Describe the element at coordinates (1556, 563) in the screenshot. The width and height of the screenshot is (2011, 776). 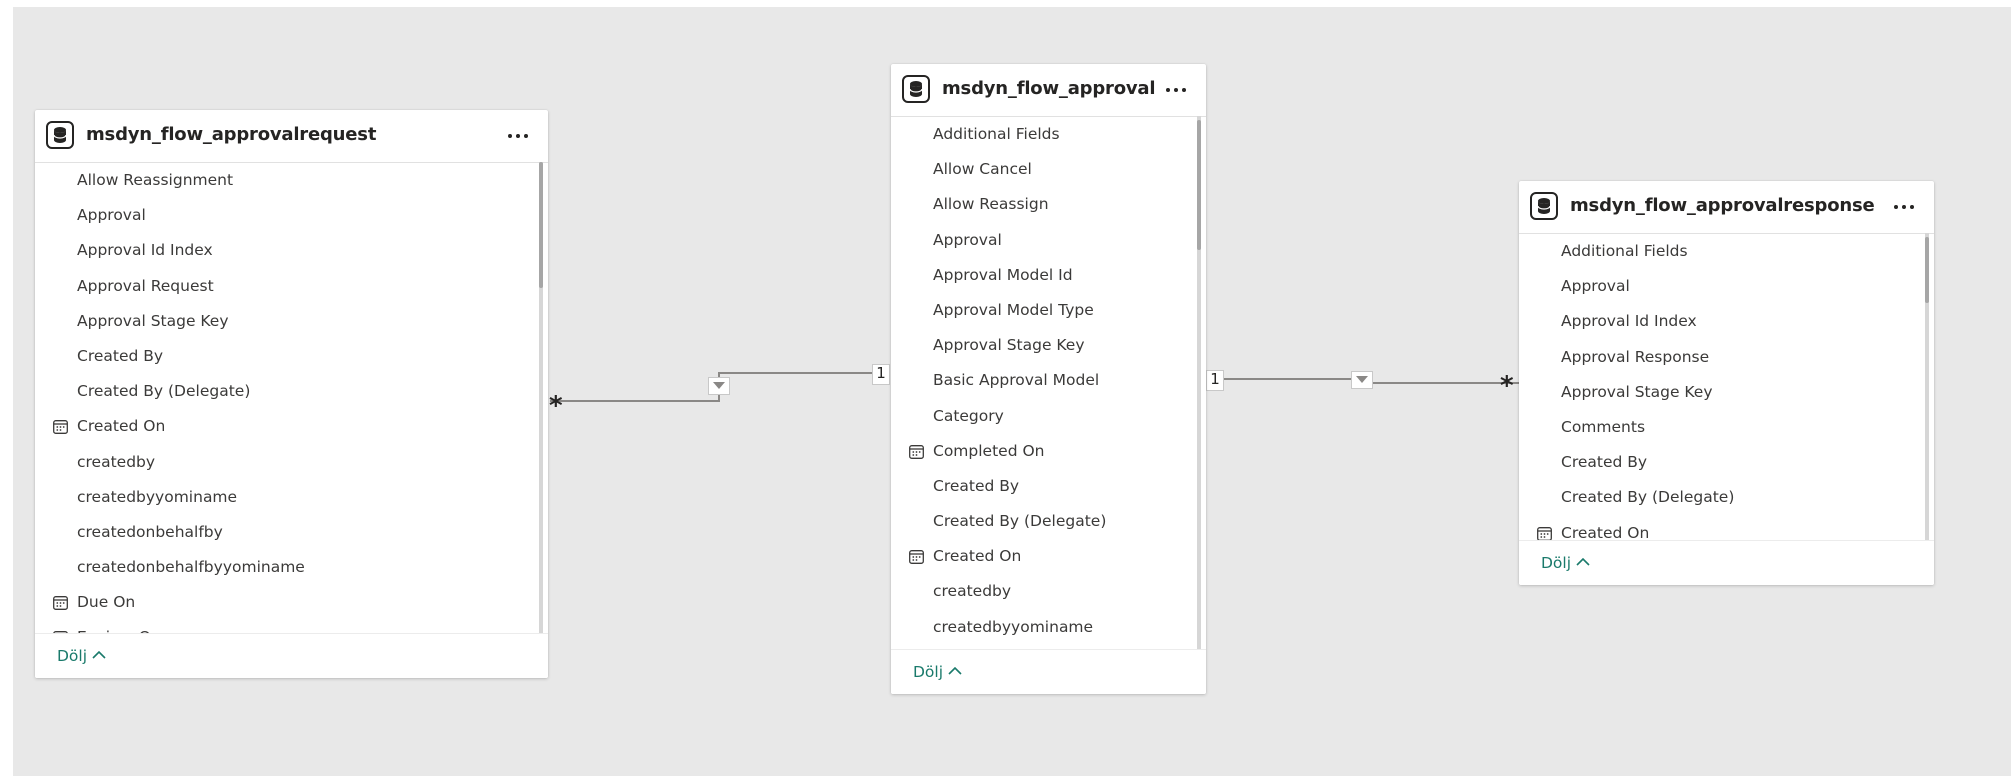
I see `collapse-label: Dölj` at that location.